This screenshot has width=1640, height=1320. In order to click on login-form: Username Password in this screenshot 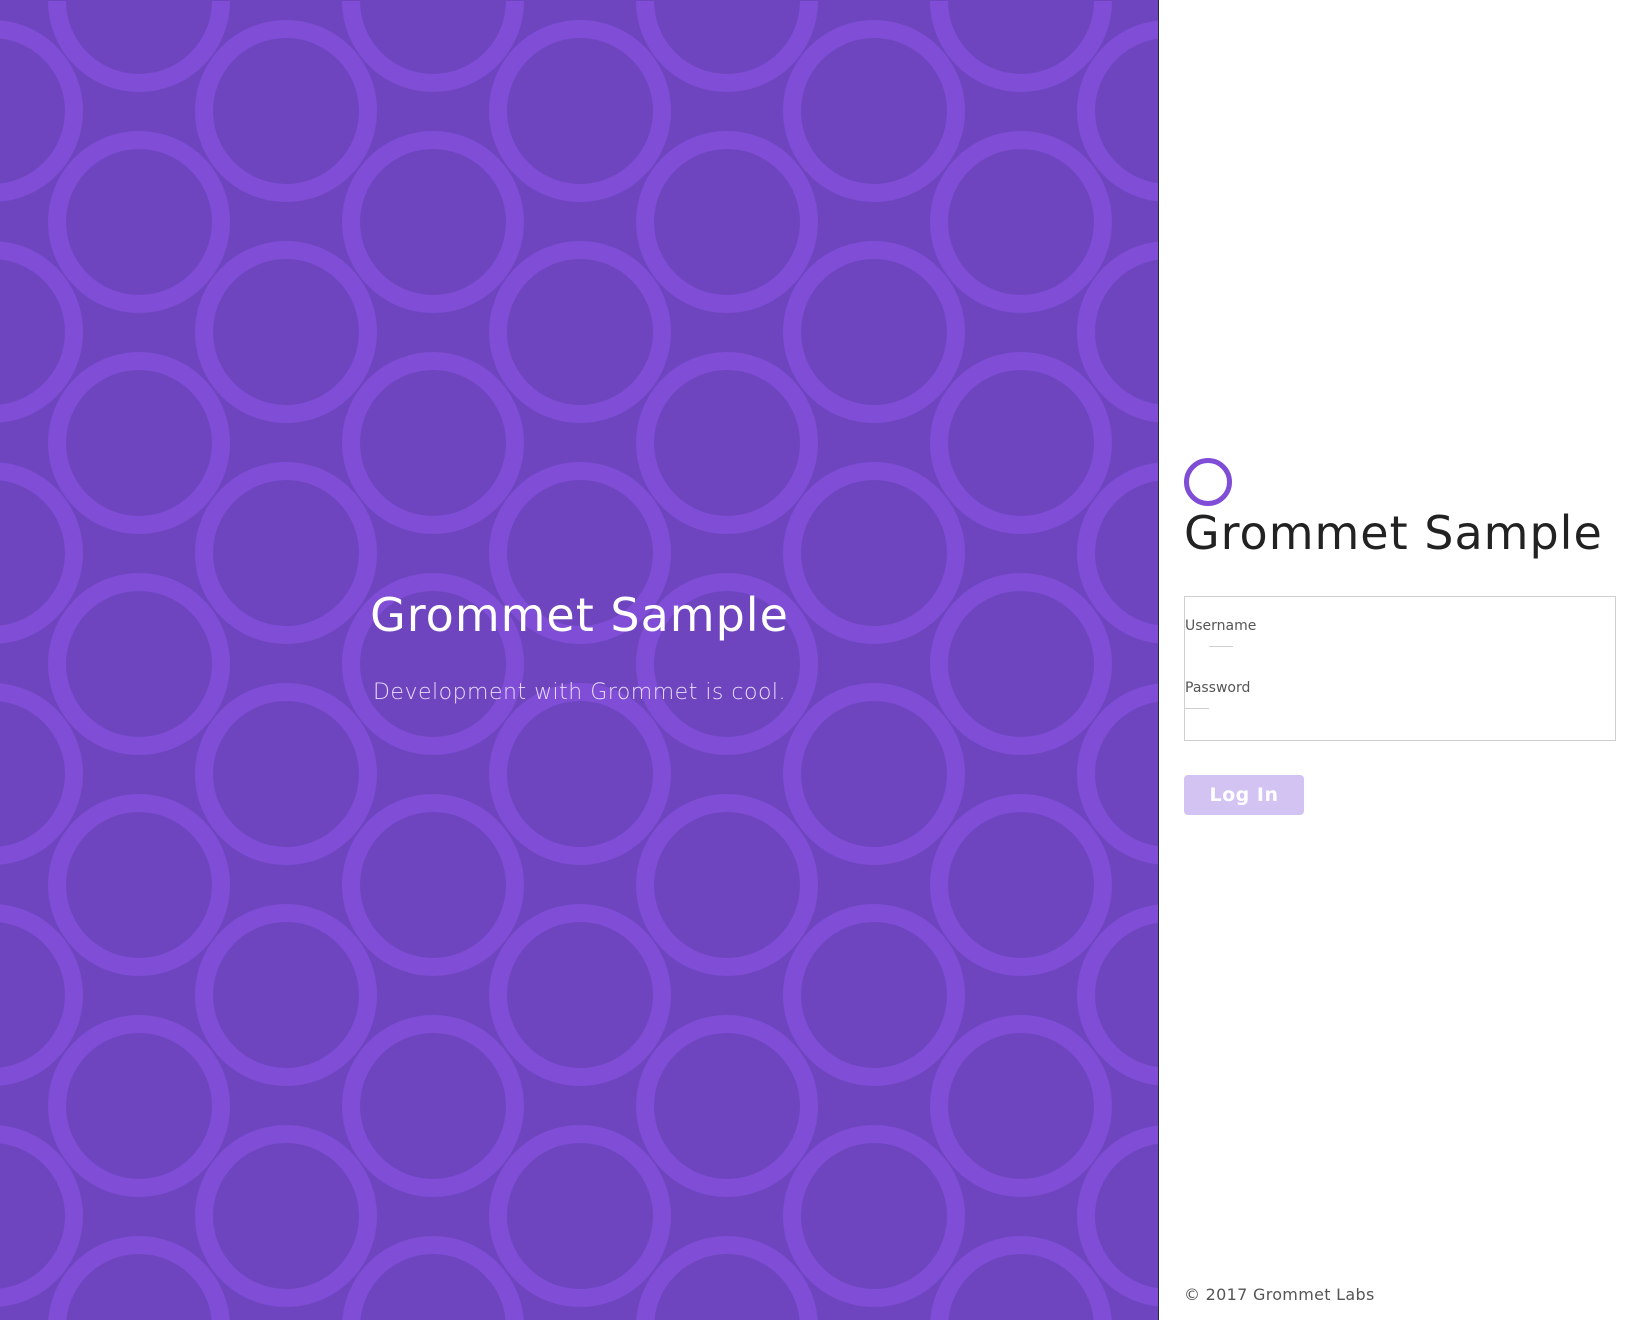, I will do `click(1400, 668)`.